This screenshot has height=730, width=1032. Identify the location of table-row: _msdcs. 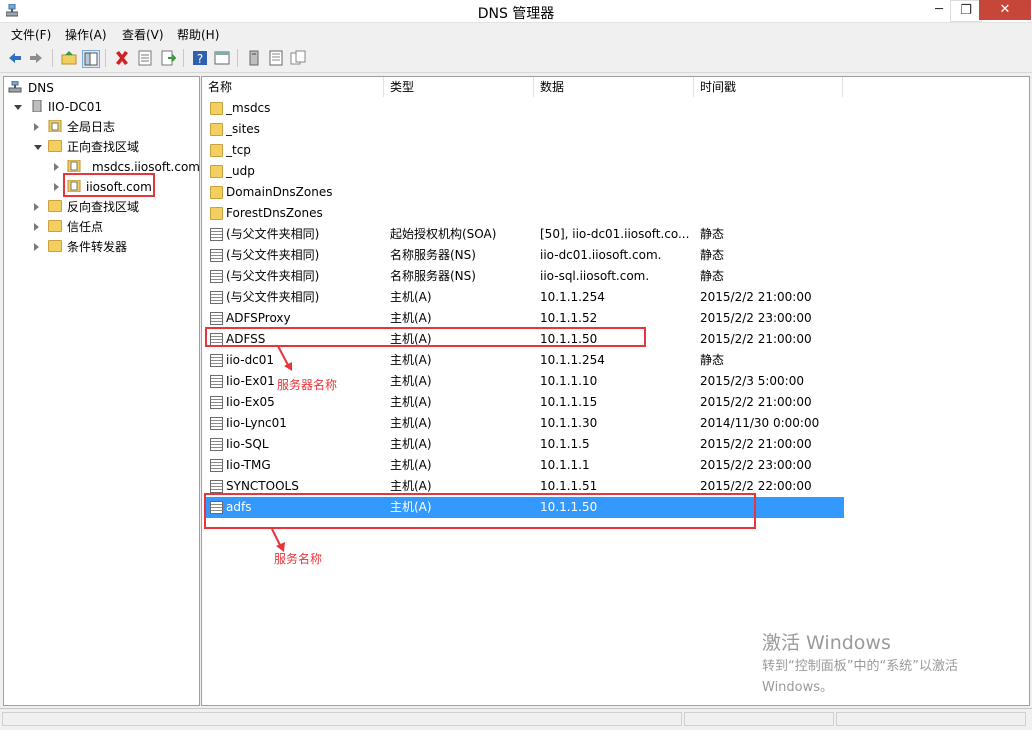
(525, 108).